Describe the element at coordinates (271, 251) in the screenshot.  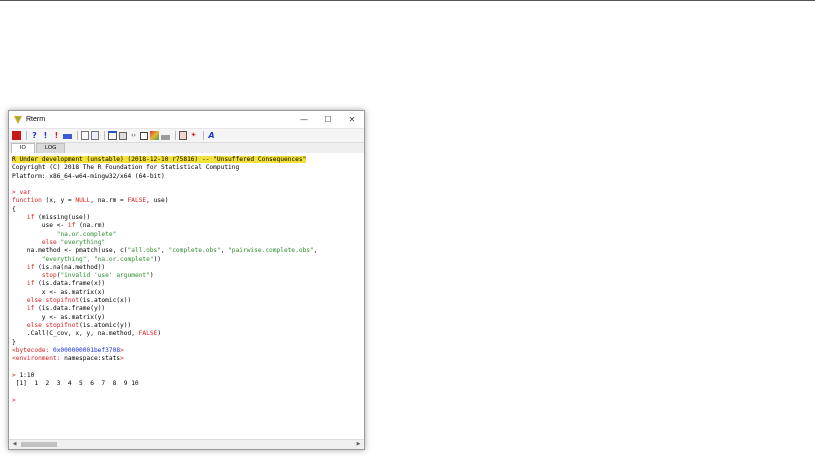
I see `console-text: "pairwise.complete.obs"` at that location.